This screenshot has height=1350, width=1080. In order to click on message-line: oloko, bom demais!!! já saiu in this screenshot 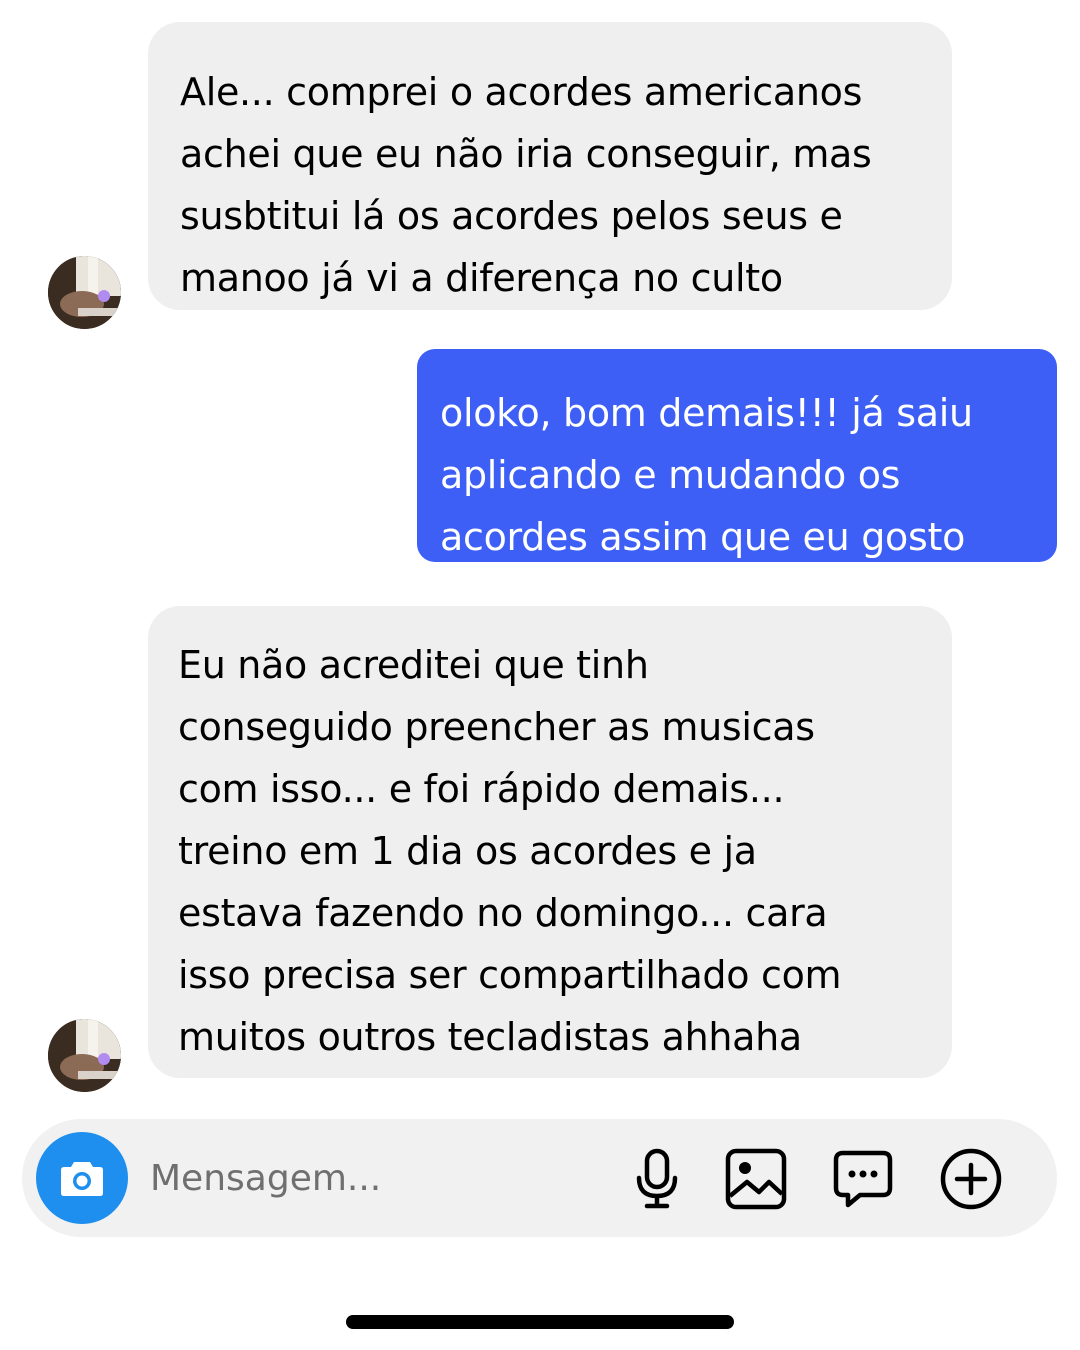, I will do `click(706, 413)`.